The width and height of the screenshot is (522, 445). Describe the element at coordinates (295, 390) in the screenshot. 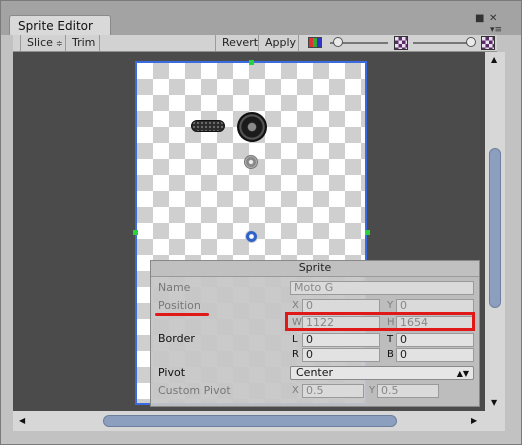

I see `custom-pivot-x-label: X` at that location.